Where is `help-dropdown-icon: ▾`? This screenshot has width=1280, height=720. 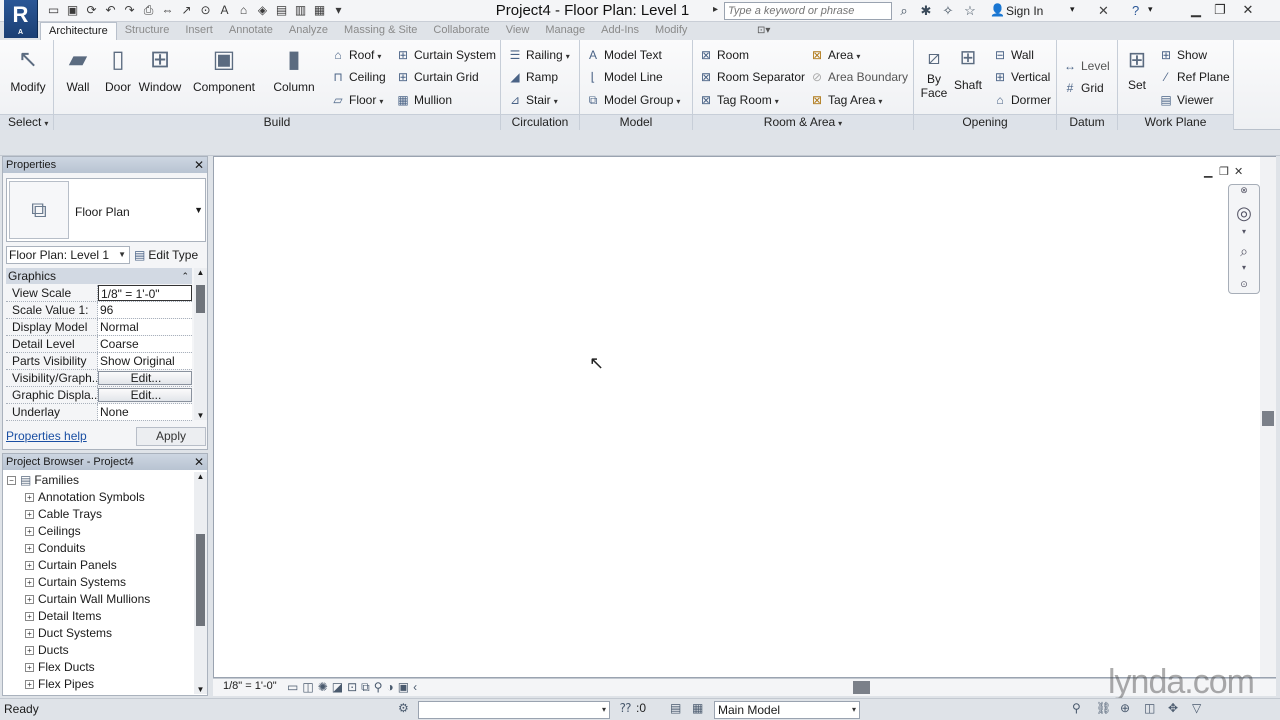 help-dropdown-icon: ▾ is located at coordinates (1150, 9).